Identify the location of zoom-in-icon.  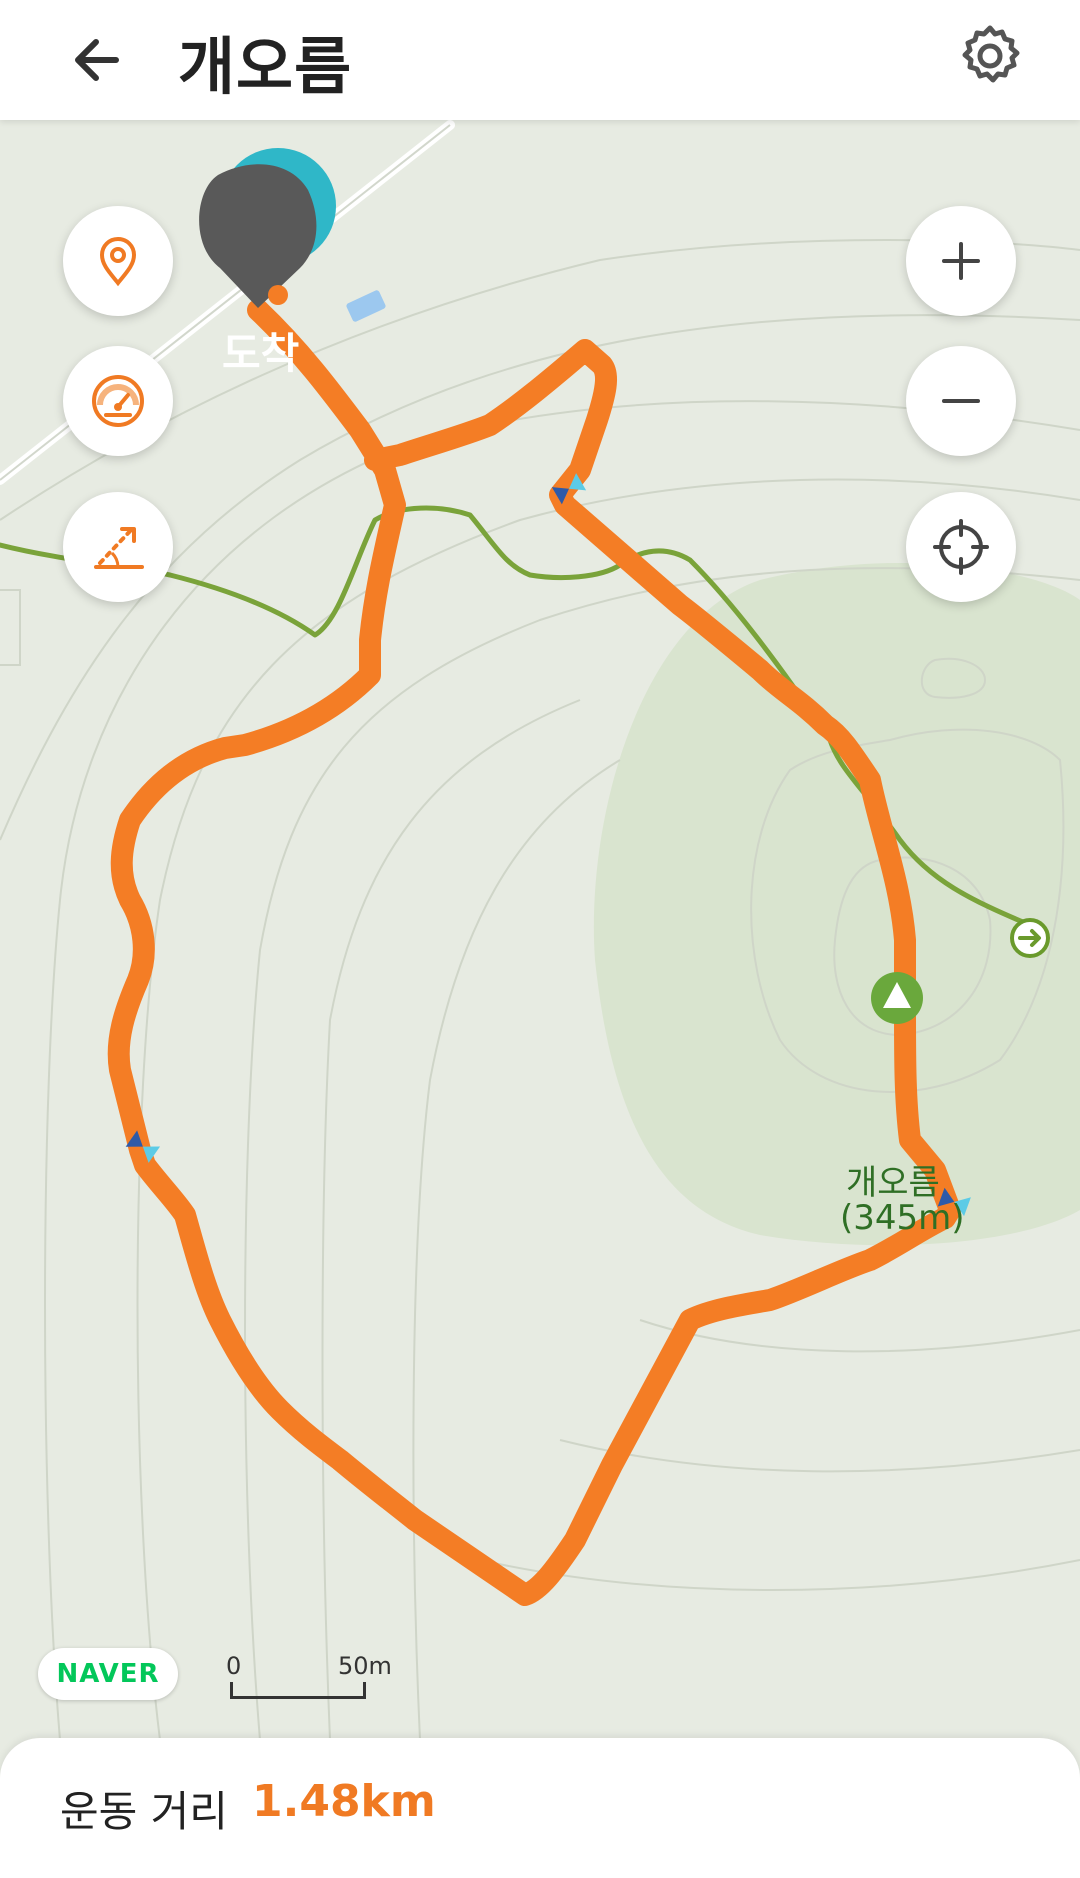
(961, 261).